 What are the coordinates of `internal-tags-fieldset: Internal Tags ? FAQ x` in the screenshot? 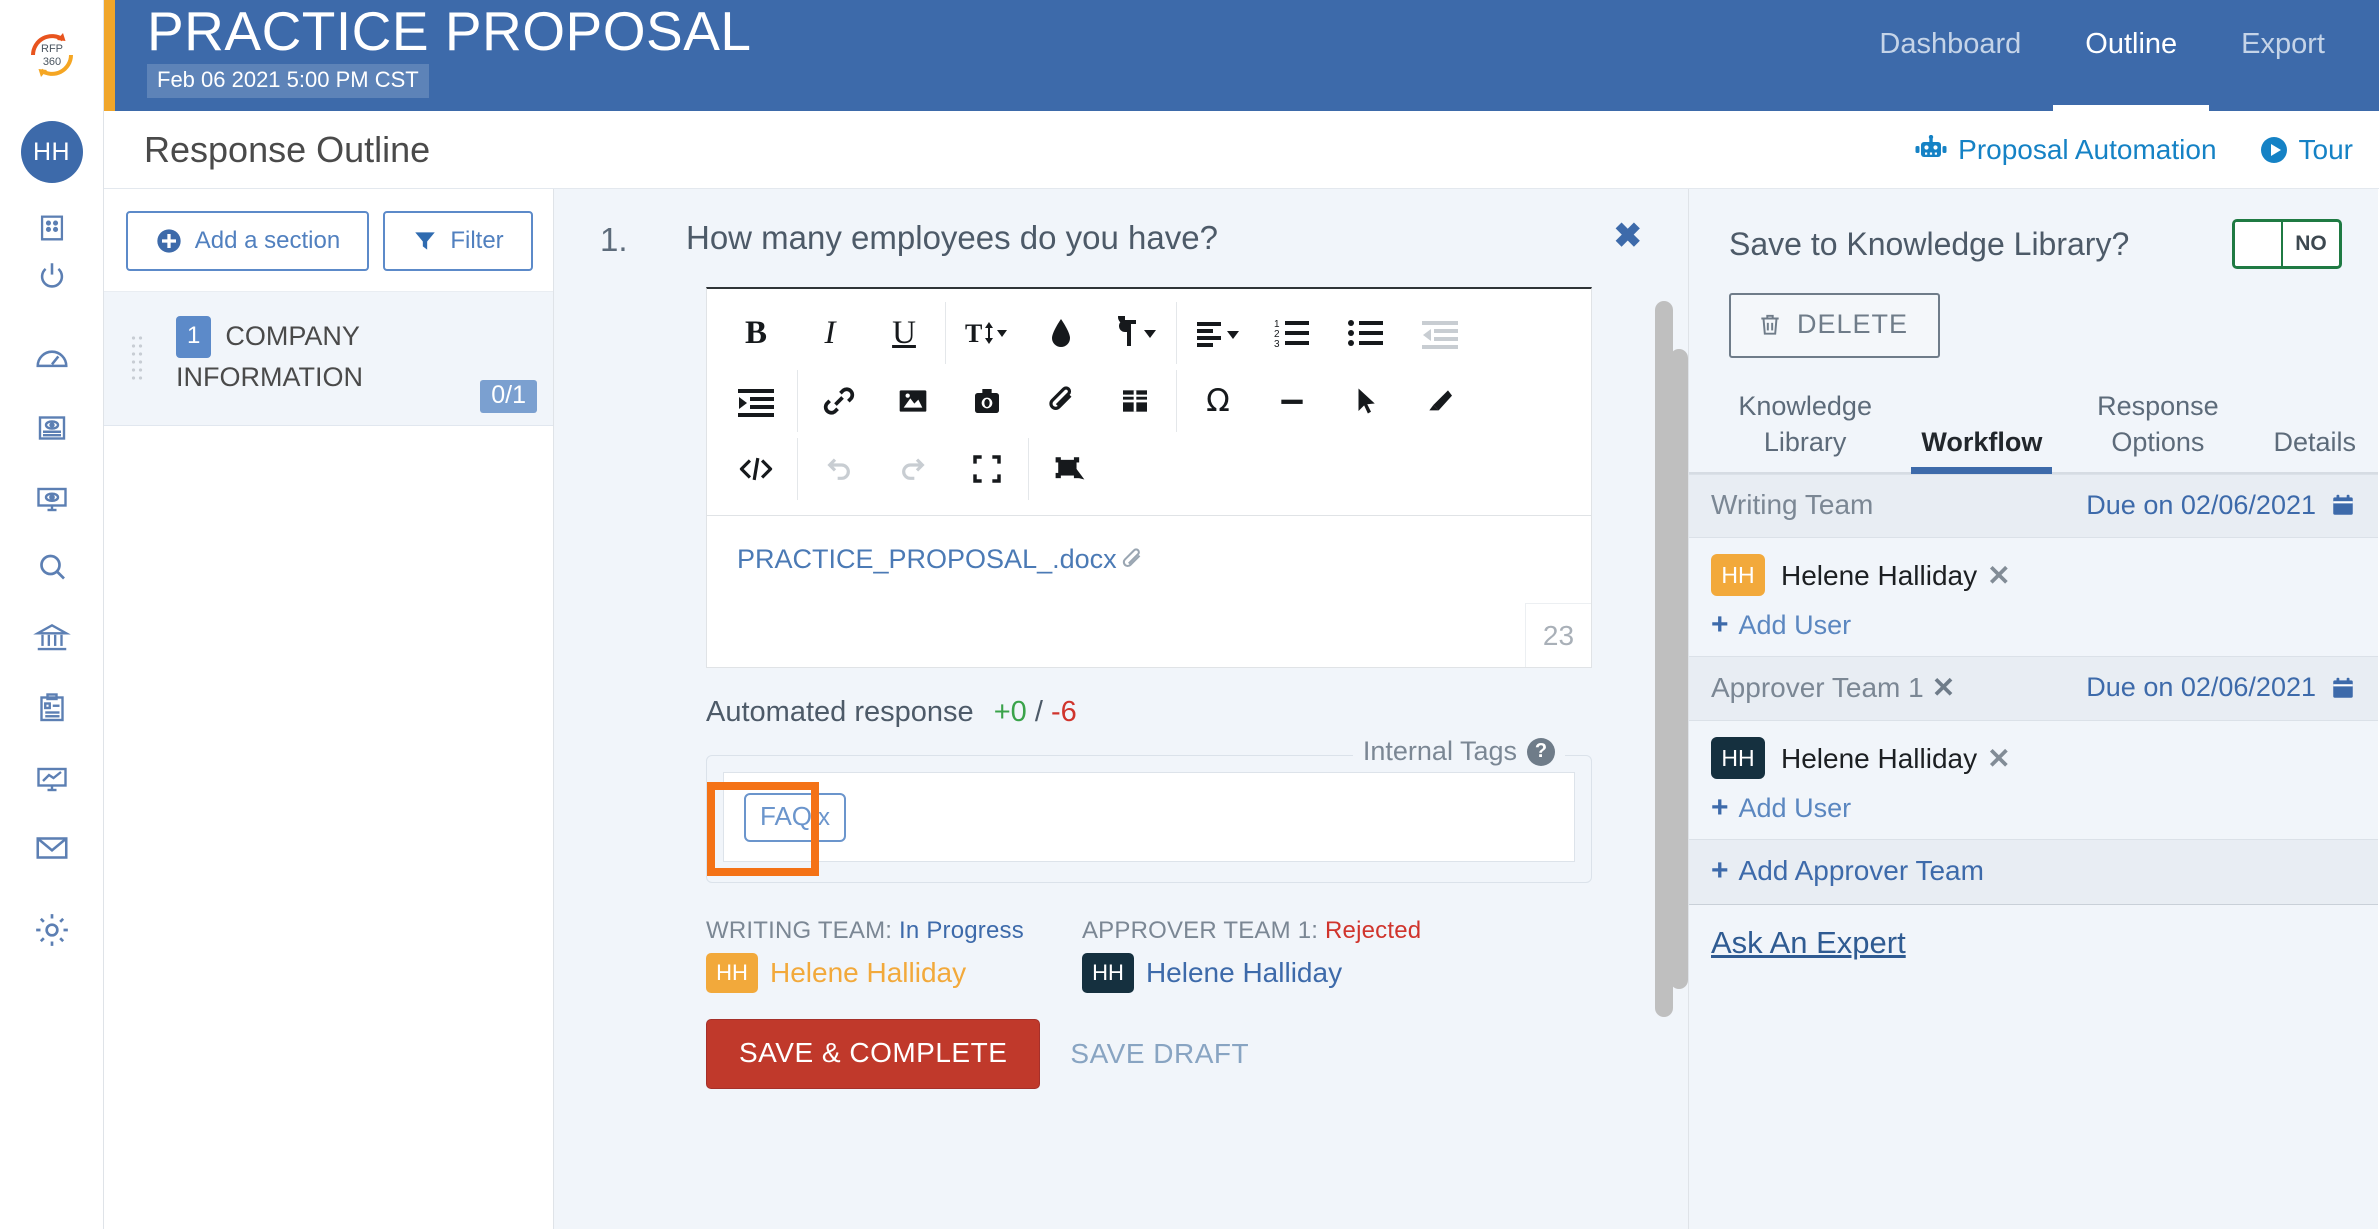 It's located at (1149, 809).